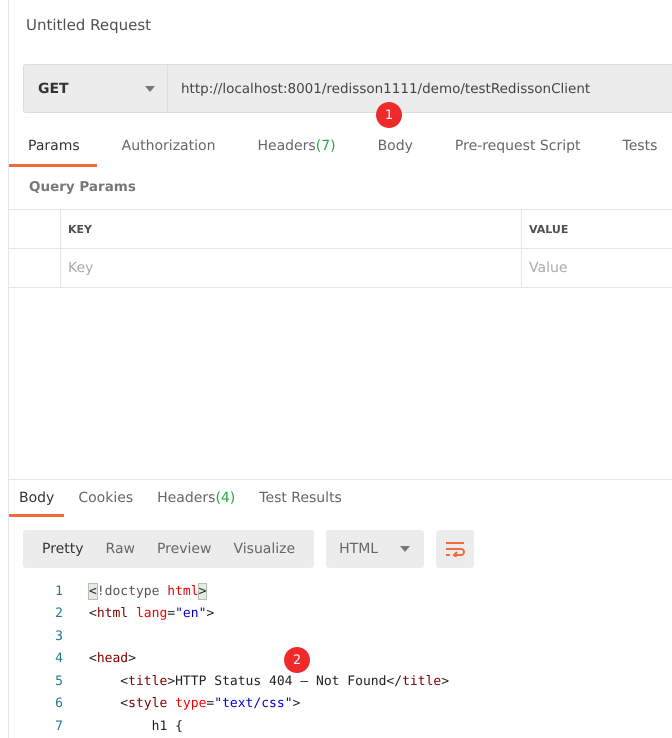  Describe the element at coordinates (82, 187) in the screenshot. I see `section-title: Query Params` at that location.